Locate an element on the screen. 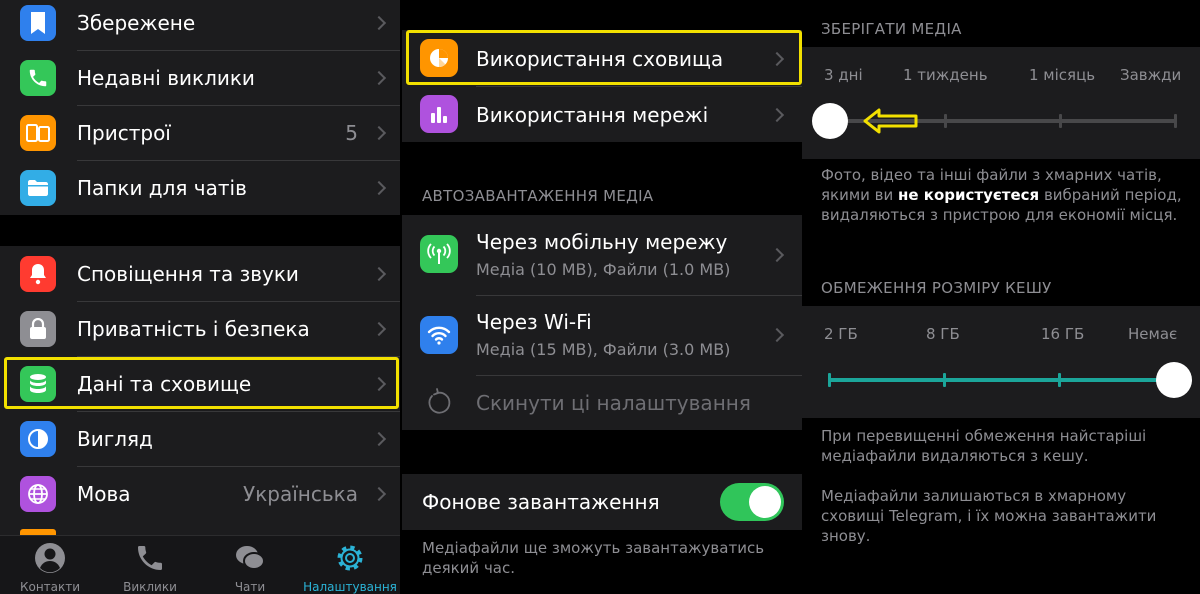  reset-settings-row: Скинути ці налаштування is located at coordinates (602, 402).